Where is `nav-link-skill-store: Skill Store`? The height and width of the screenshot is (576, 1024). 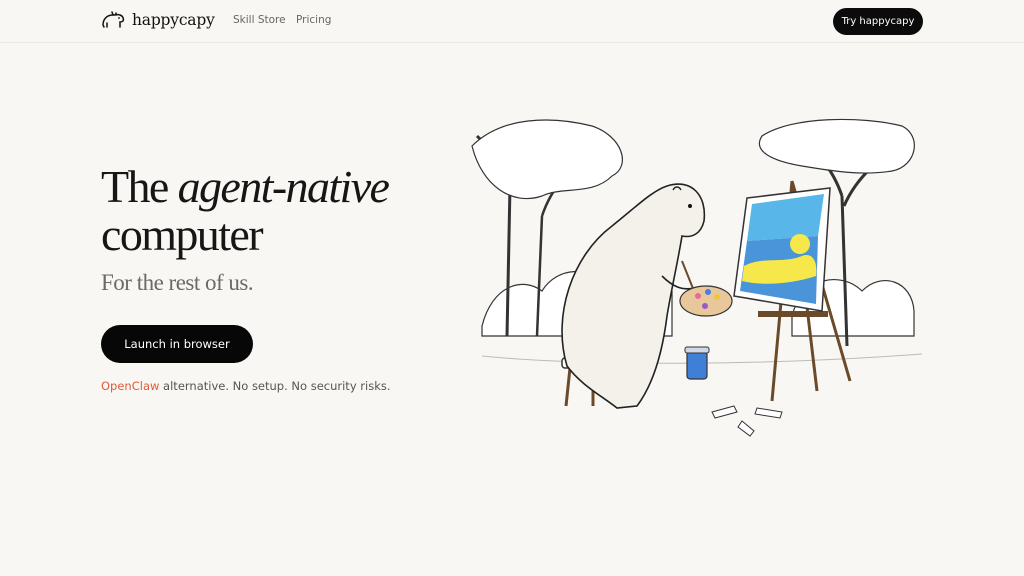
nav-link-skill-store: Skill Store is located at coordinates (259, 20).